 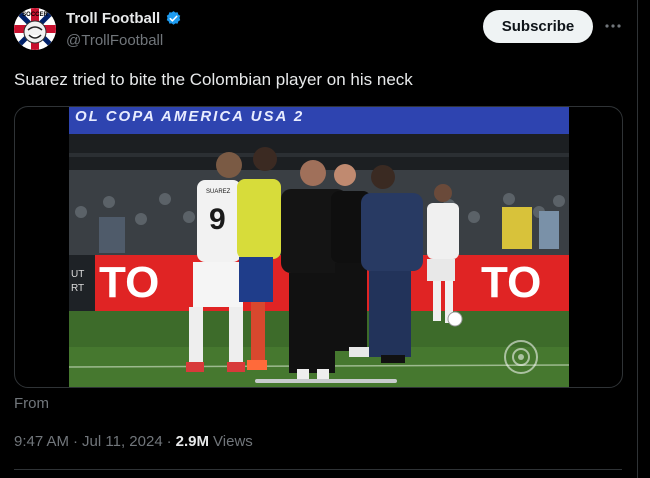 I want to click on avatar-label: SOCCER, so click(x=35, y=15).